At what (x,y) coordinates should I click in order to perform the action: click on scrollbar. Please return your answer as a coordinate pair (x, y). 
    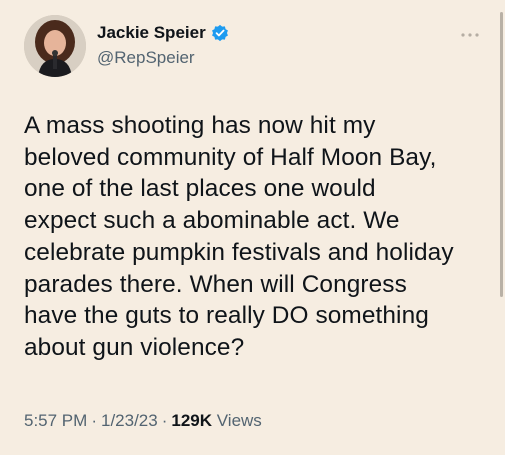
    Looking at the image, I should click on (501, 154).